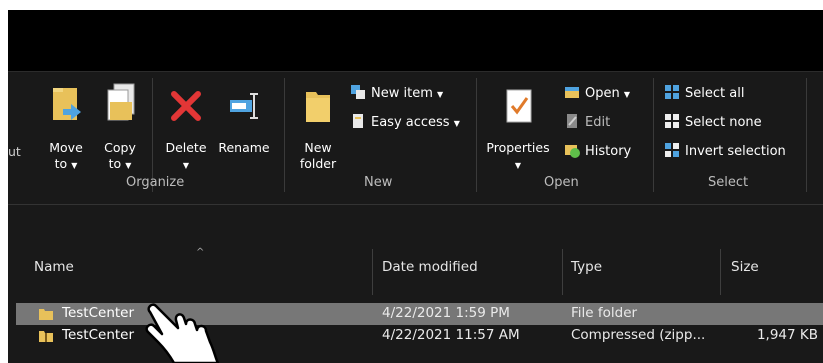  What do you see at coordinates (186, 106) in the screenshot?
I see `delete-icon` at bounding box center [186, 106].